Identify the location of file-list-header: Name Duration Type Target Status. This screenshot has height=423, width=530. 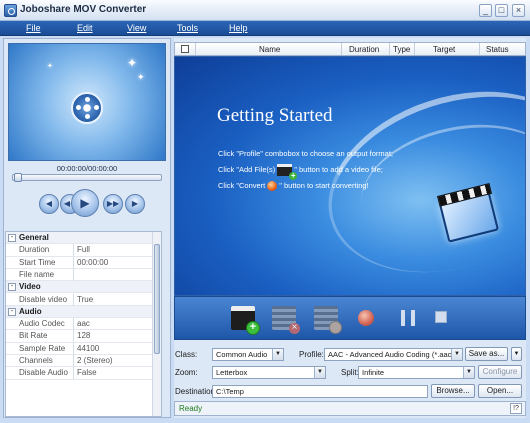
(350, 49).